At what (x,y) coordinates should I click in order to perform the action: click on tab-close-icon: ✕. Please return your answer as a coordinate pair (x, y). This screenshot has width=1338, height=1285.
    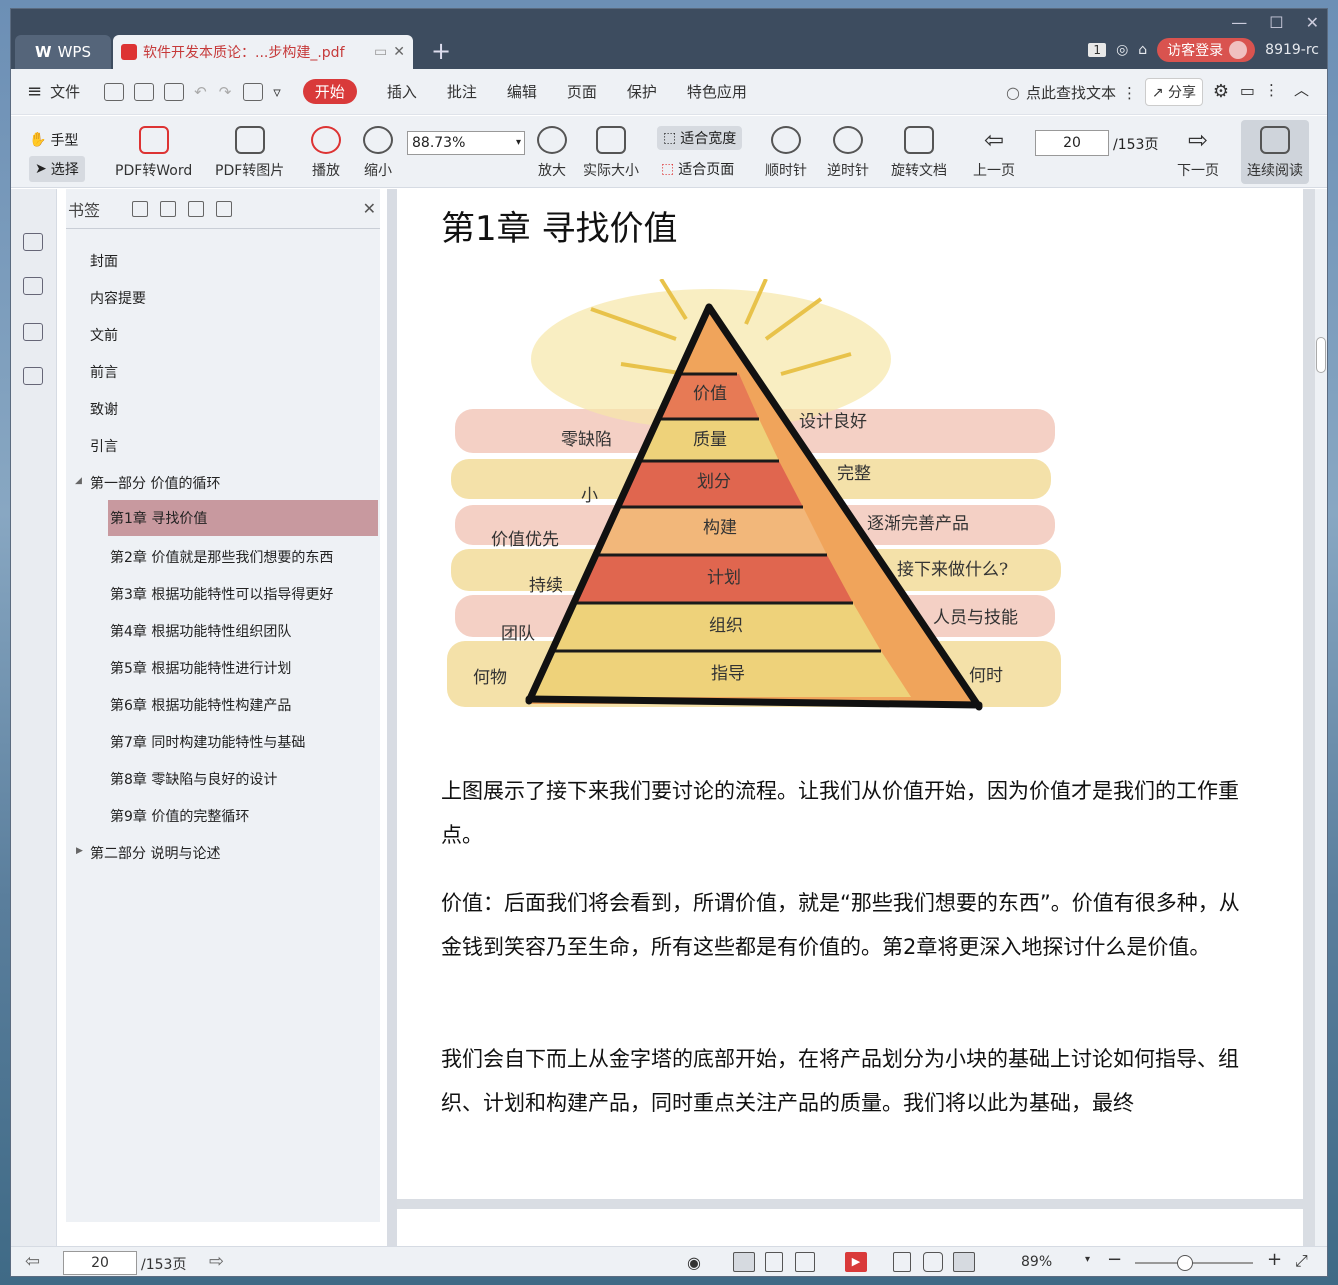
    Looking at the image, I should click on (399, 52).